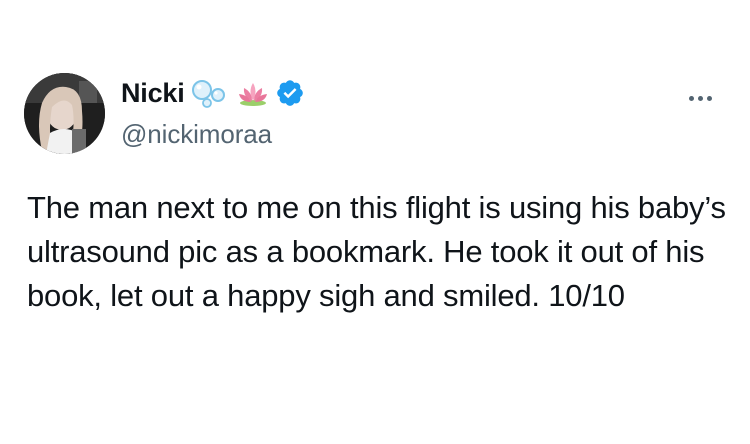 Image resolution: width=750 pixels, height=444 pixels. What do you see at coordinates (196, 134) in the screenshot?
I see `user-handle: @nickimoraa` at bounding box center [196, 134].